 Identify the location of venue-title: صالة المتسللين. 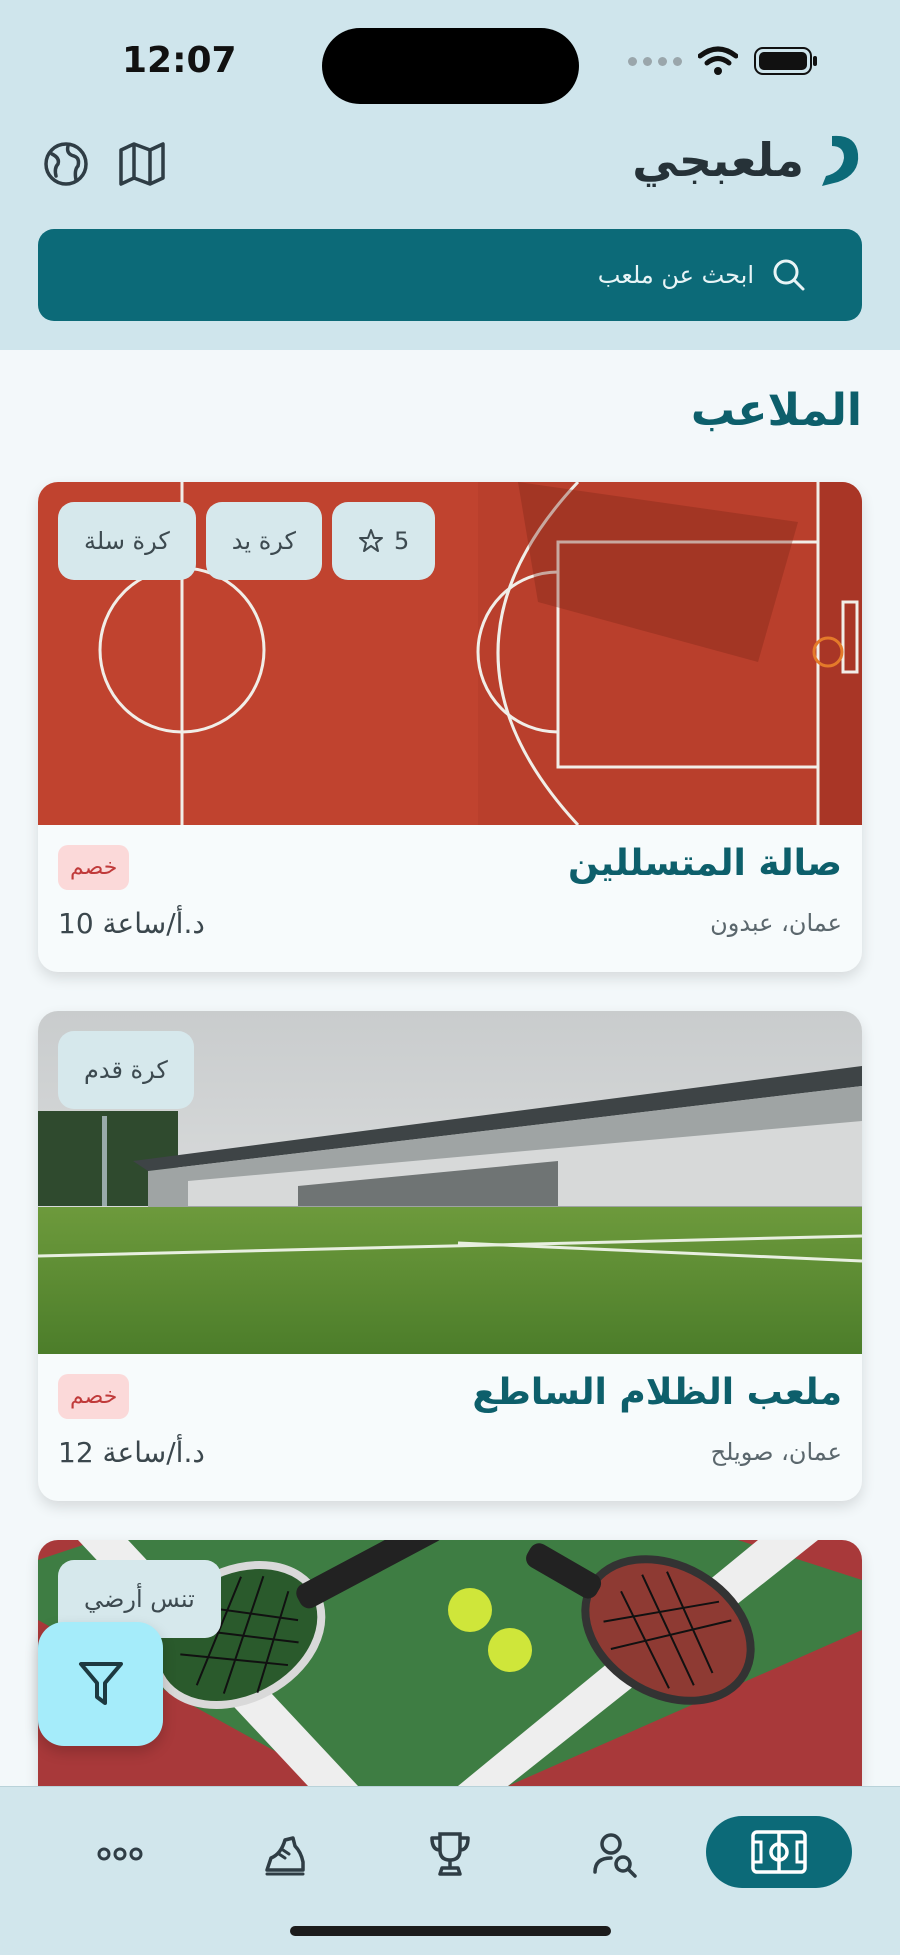
(705, 863).